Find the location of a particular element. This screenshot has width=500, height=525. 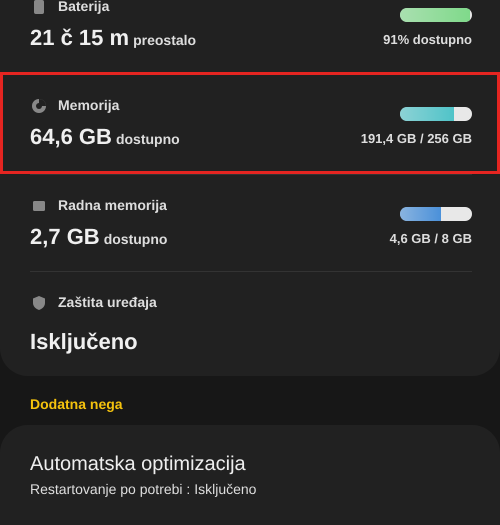

value-suffix: preostalo is located at coordinates (164, 40).